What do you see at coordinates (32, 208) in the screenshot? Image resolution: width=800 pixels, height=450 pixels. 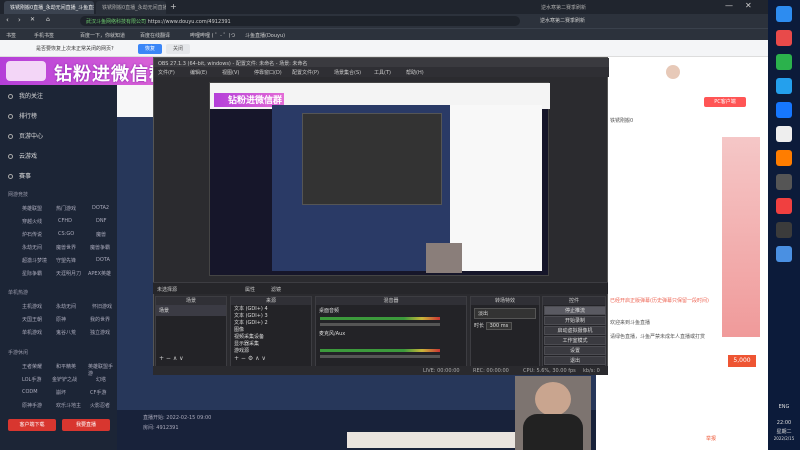 I see `category-link: 英雄联盟` at bounding box center [32, 208].